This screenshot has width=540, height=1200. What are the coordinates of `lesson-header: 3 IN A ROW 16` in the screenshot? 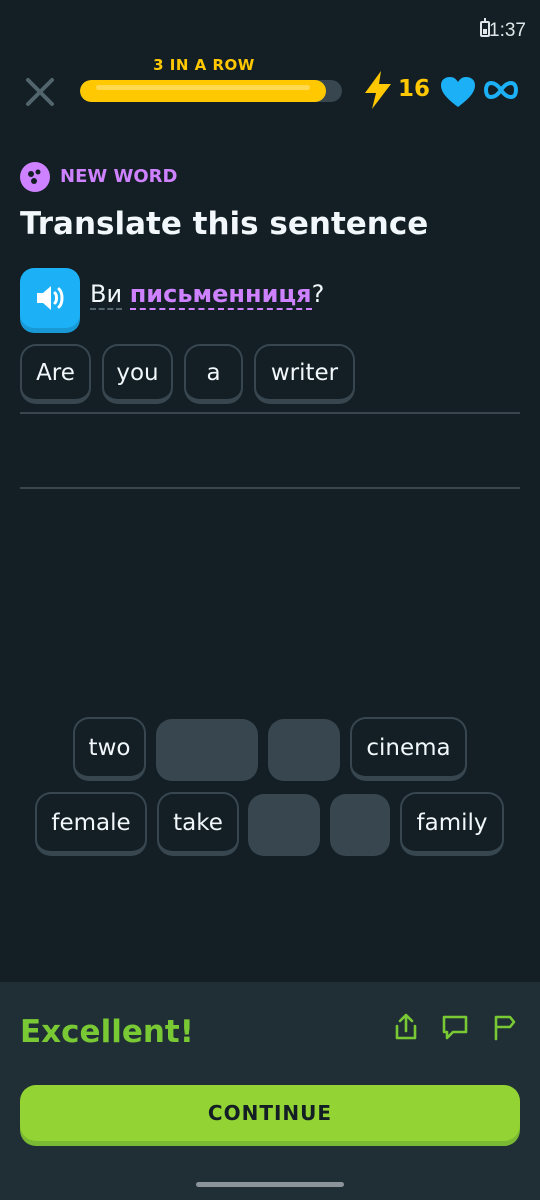 It's located at (270, 92).